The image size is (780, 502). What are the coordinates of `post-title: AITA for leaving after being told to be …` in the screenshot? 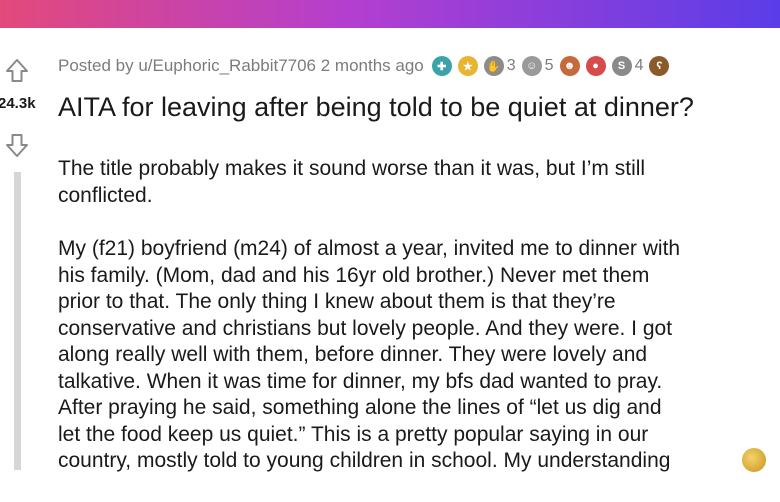 It's located at (376, 107).